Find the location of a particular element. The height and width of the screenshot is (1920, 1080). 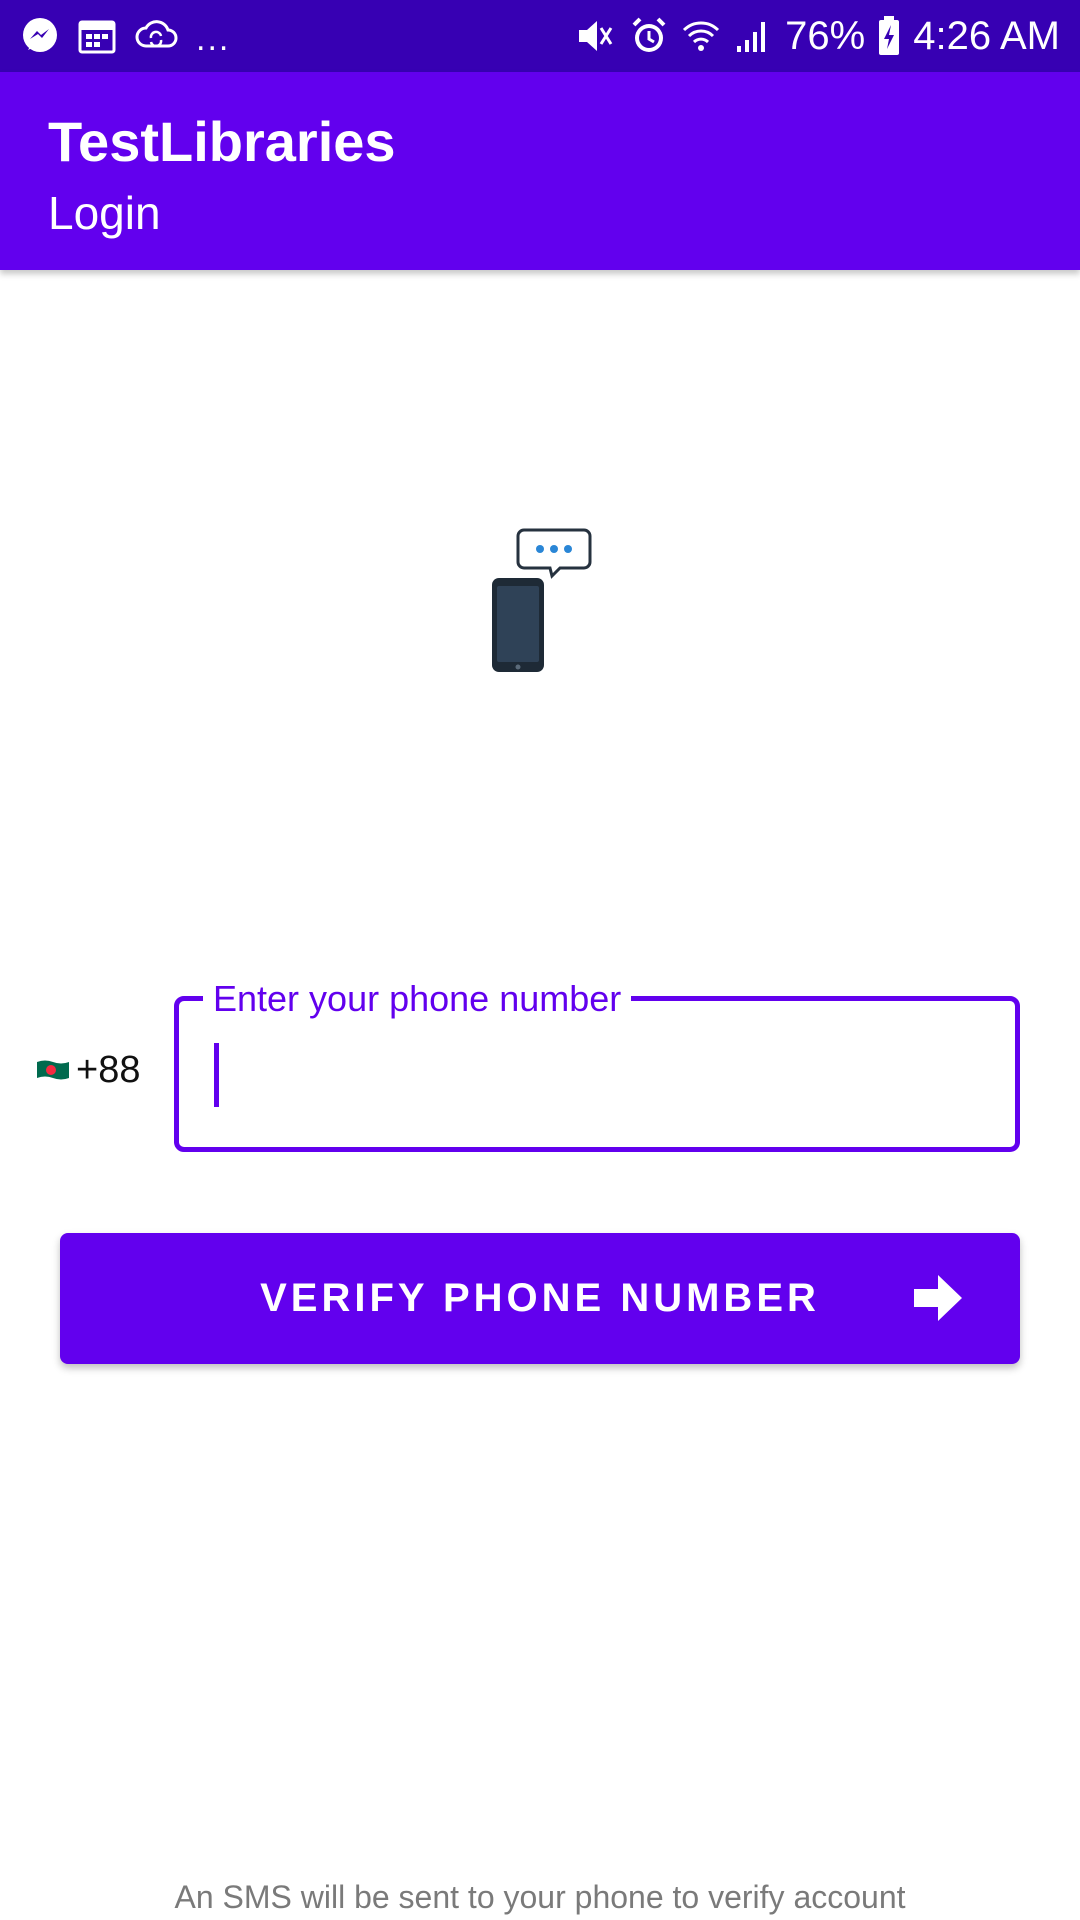

mute-icon is located at coordinates (596, 36).